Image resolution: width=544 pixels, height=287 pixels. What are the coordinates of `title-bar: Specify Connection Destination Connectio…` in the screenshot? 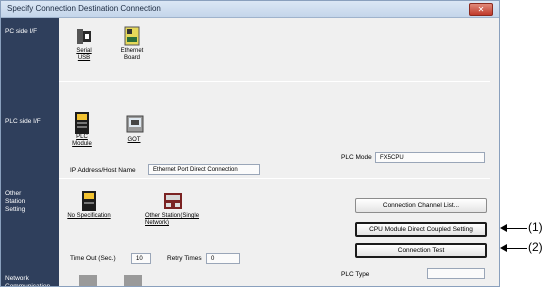 It's located at (250, 9).